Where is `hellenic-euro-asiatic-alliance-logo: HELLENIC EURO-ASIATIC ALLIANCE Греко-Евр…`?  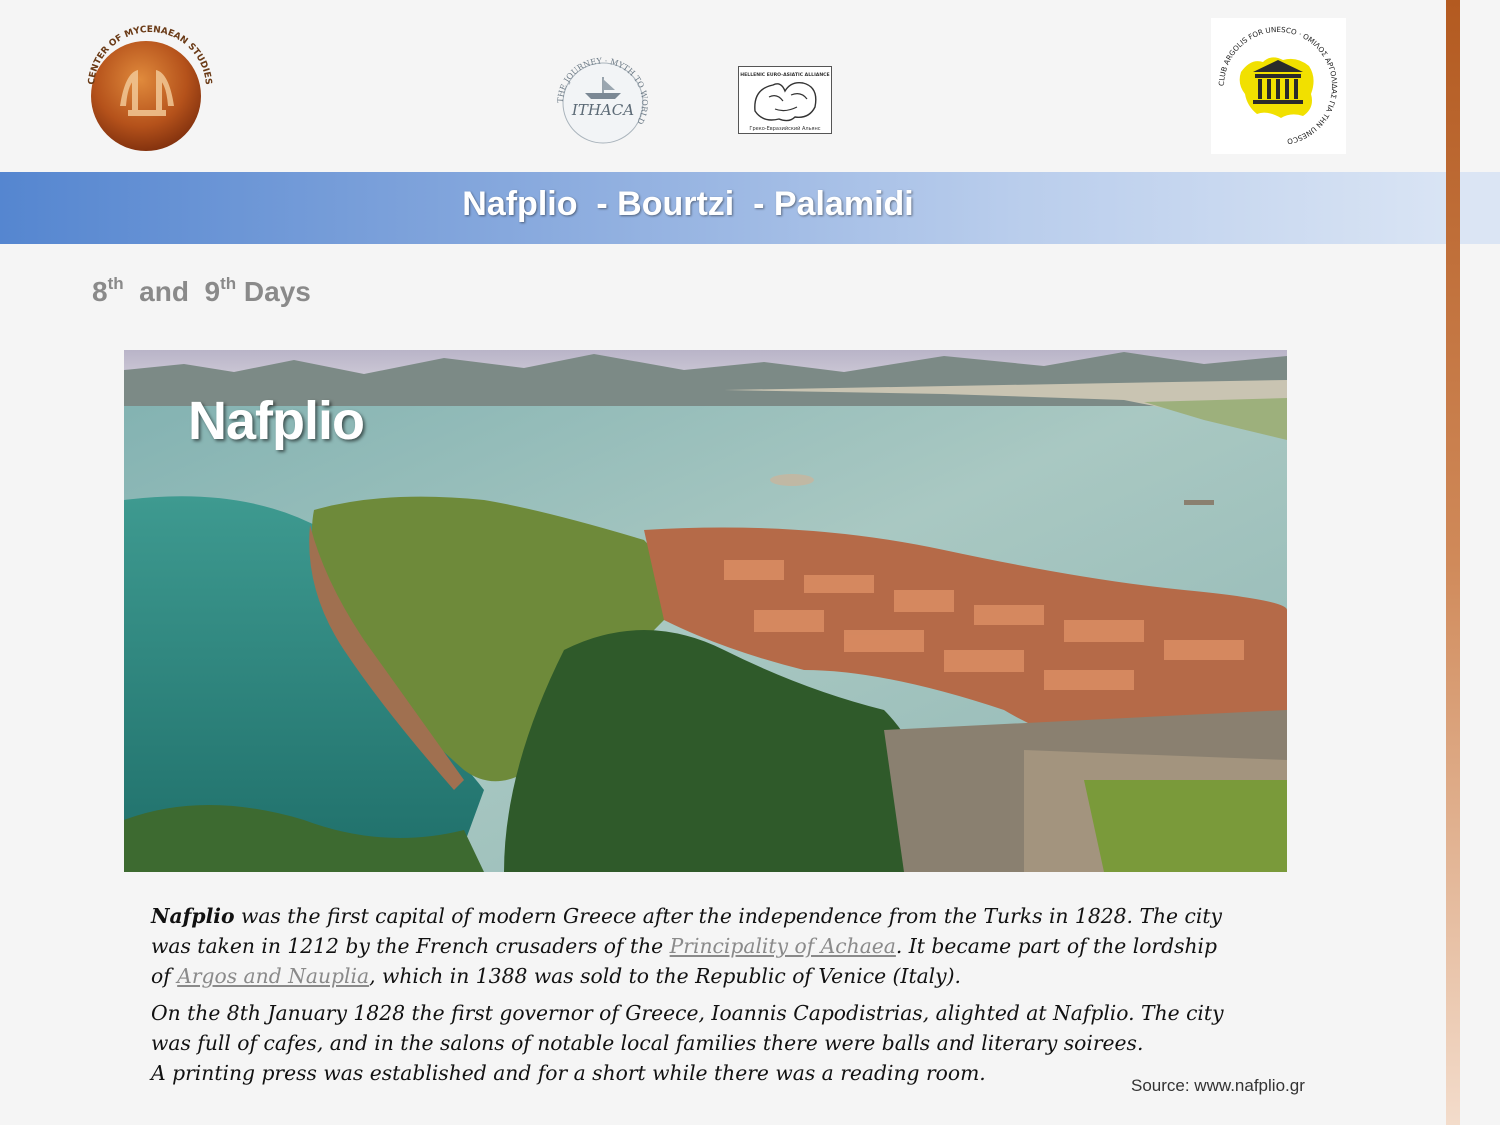 hellenic-euro-asiatic-alliance-logo: HELLENIC EURO-ASIATIC ALLIANCE Греко-Евр… is located at coordinates (785, 100).